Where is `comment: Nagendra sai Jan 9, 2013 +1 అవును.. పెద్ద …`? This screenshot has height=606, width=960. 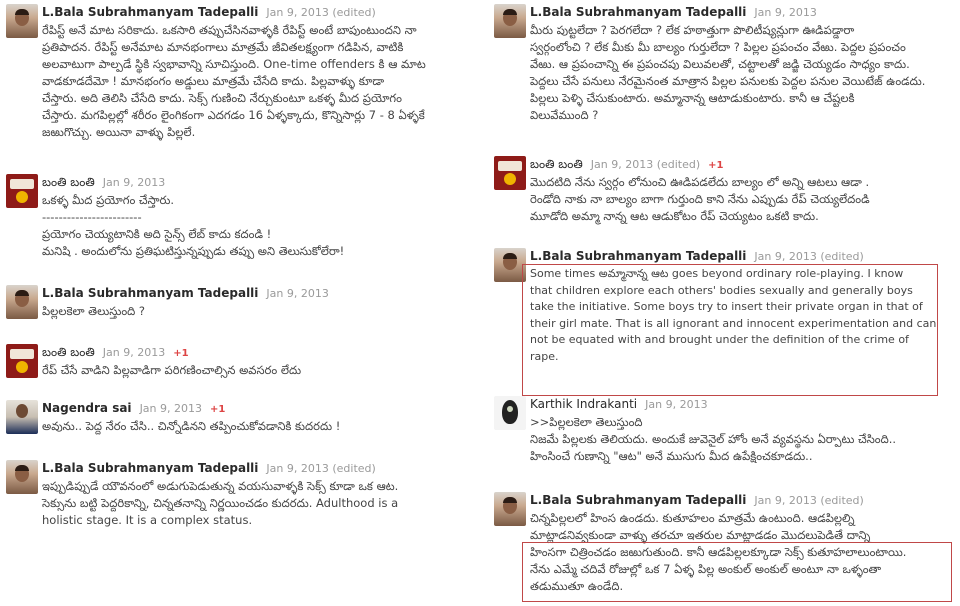
comment: Nagendra sai Jan 9, 2013 +1 అవును.. పెద్ద … is located at coordinates (235, 421).